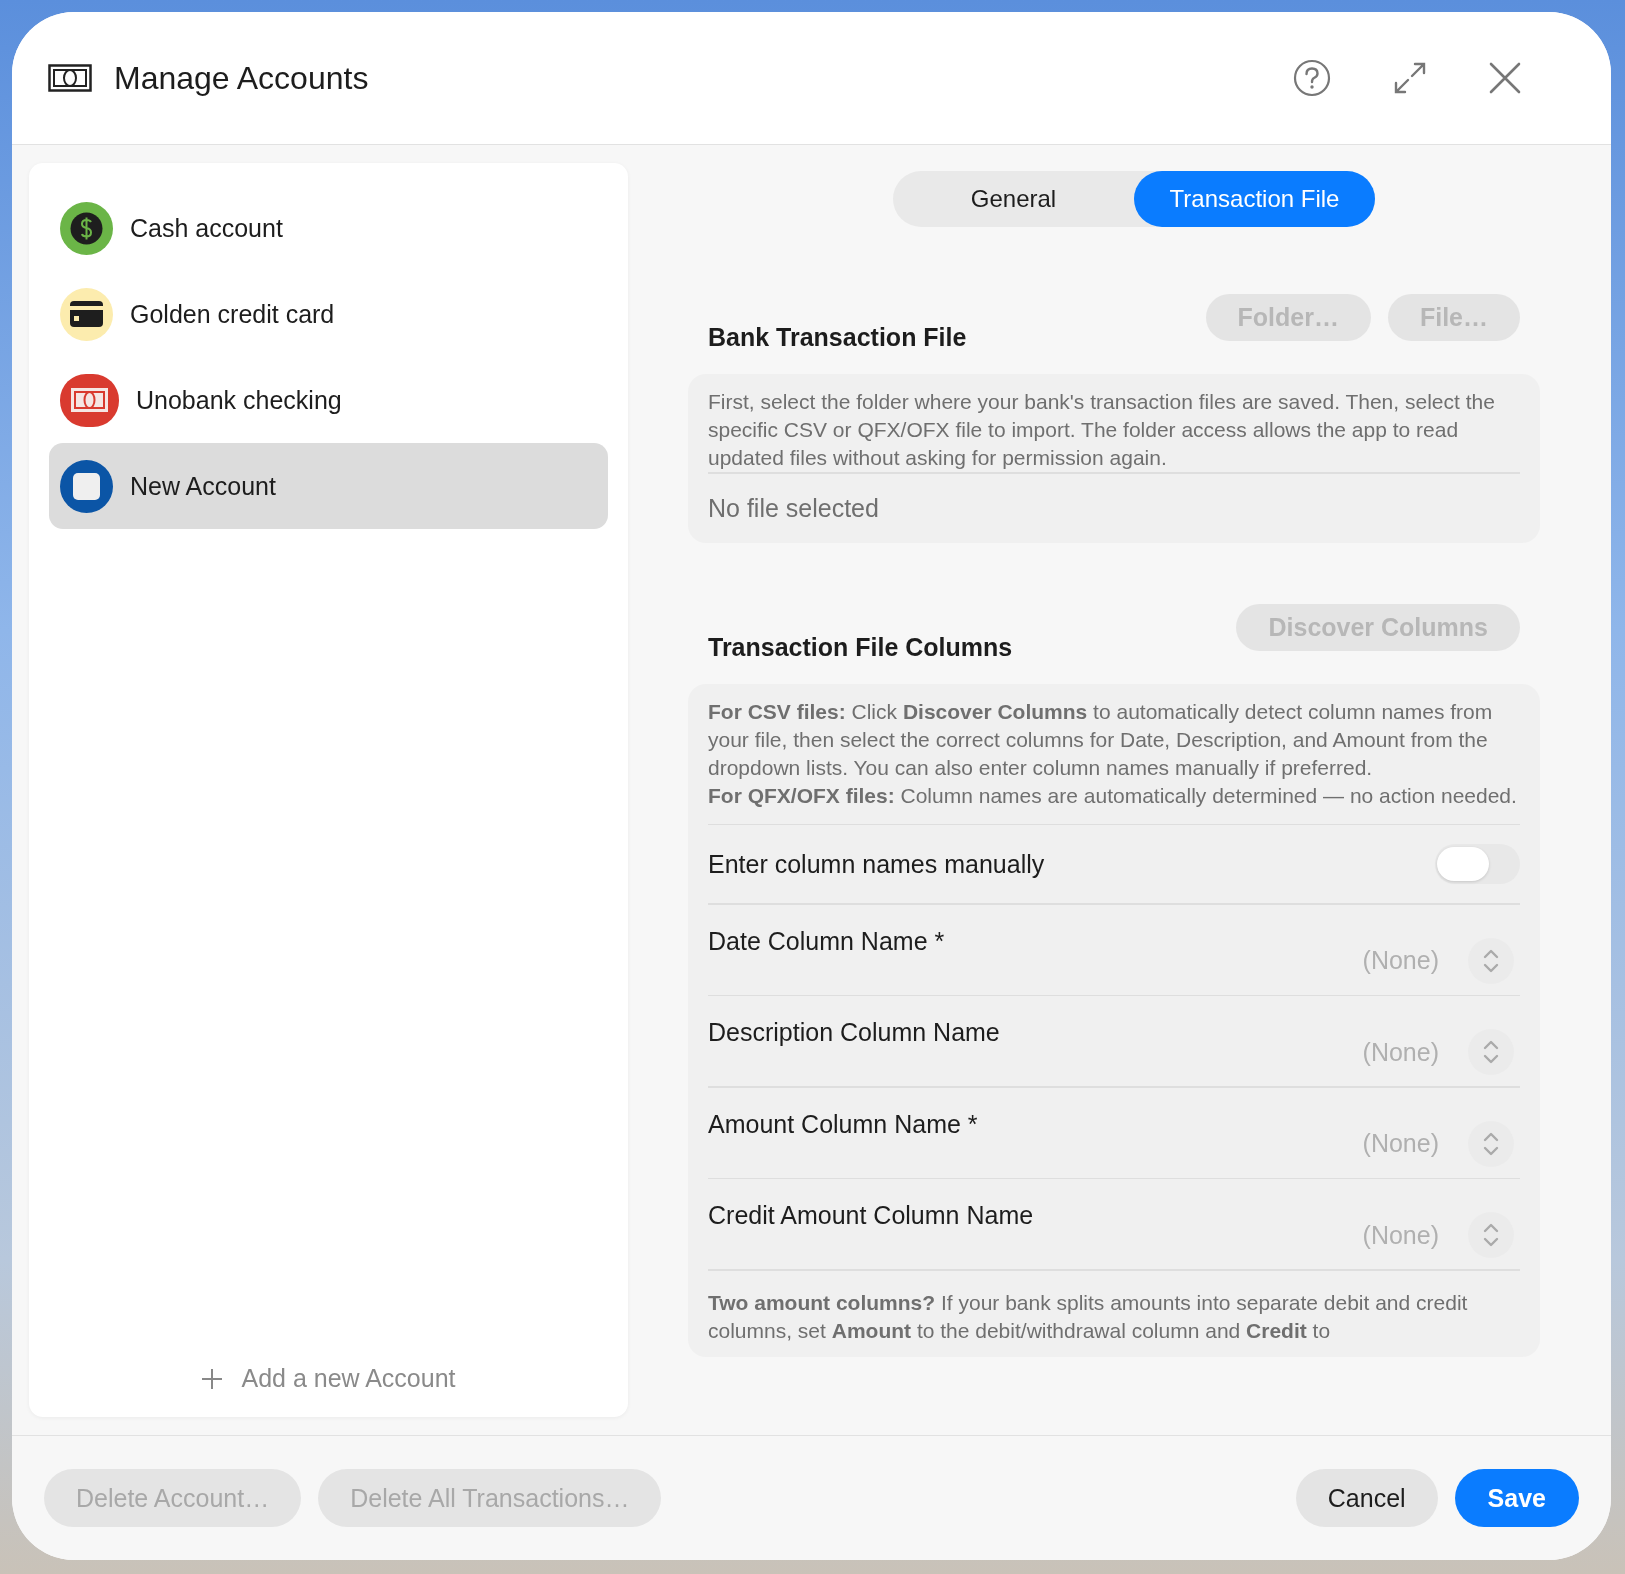 This screenshot has height=1574, width=1625. I want to click on account-item: Unobank checking, so click(328, 400).